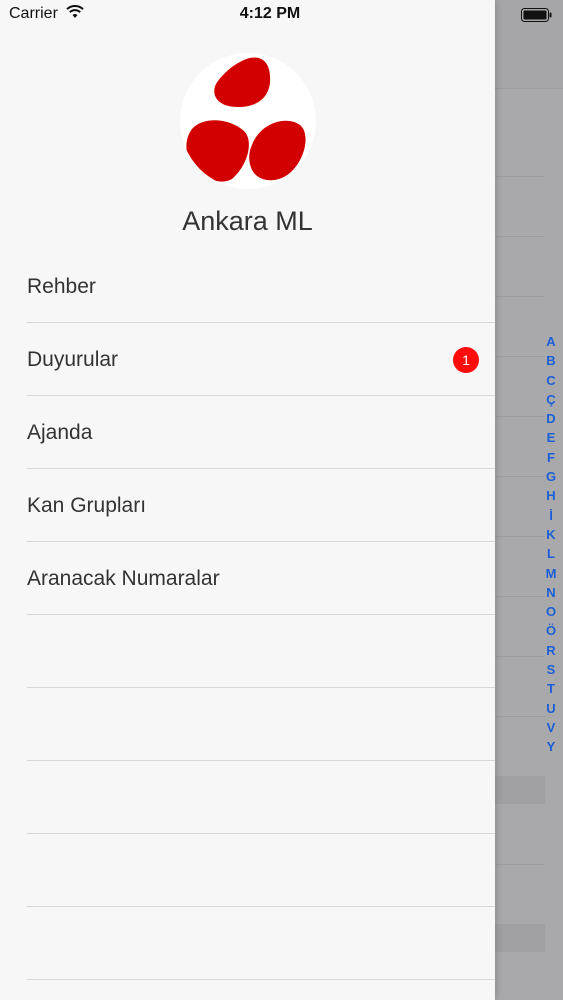 Image resolution: width=563 pixels, height=1000 pixels. I want to click on index-letter: N, so click(550, 592).